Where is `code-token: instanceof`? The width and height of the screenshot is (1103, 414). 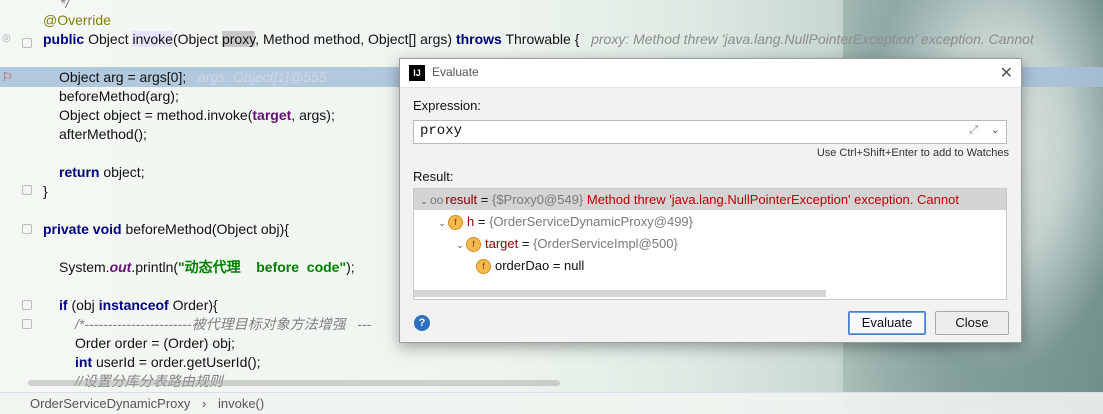
code-token: instanceof is located at coordinates (133, 305).